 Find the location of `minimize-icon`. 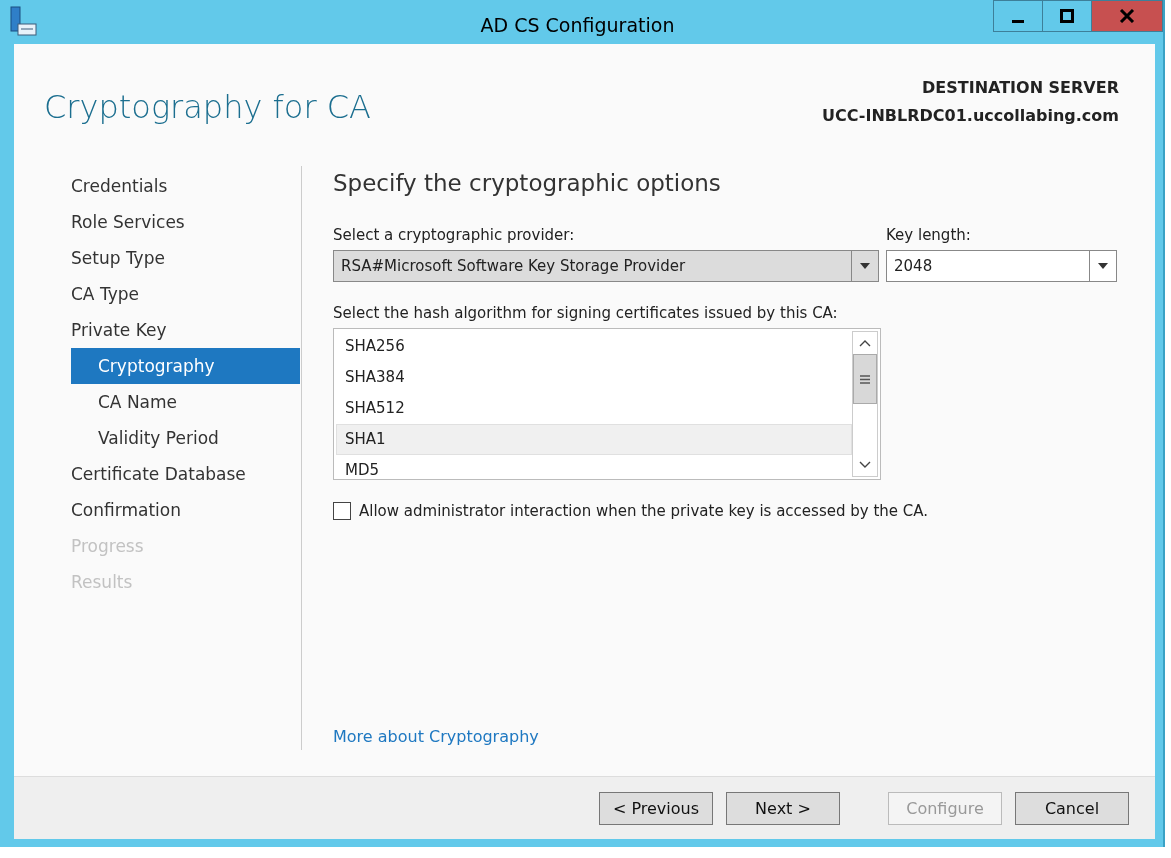

minimize-icon is located at coordinates (1018, 21).